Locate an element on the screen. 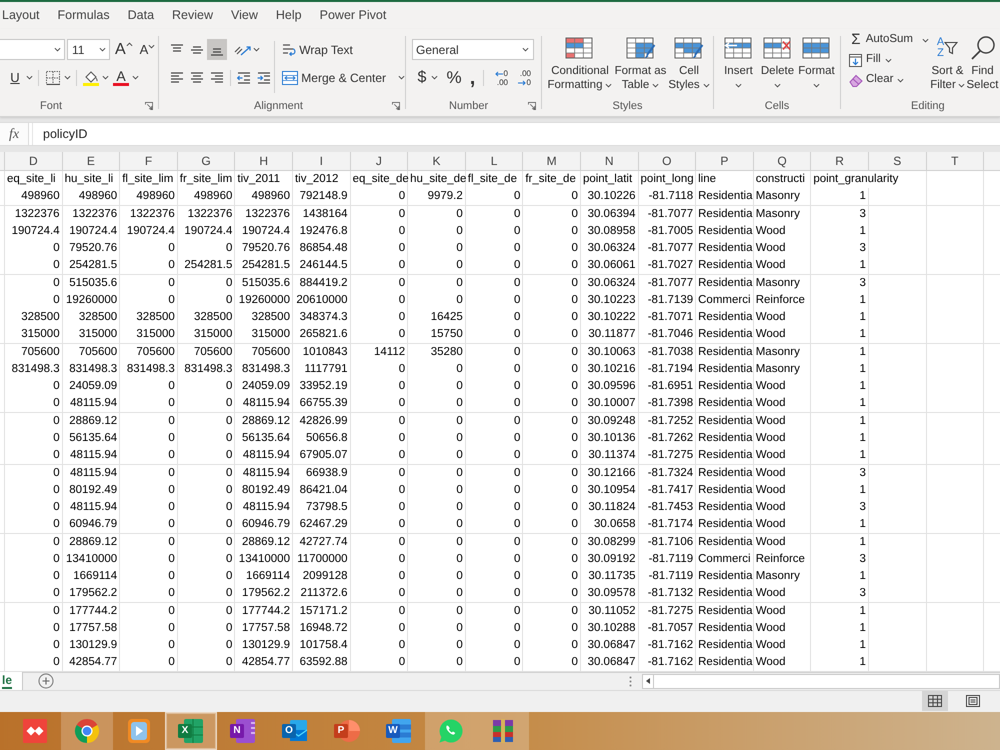 This screenshot has width=1000, height=750. presentation-icon is located at coordinates (347, 731).